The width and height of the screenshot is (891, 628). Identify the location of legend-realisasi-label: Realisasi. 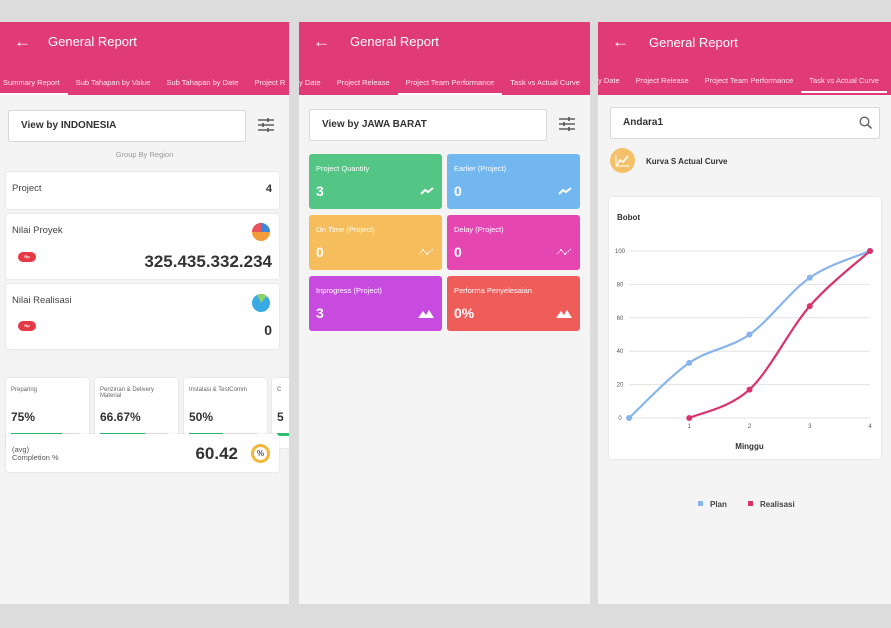
(777, 504).